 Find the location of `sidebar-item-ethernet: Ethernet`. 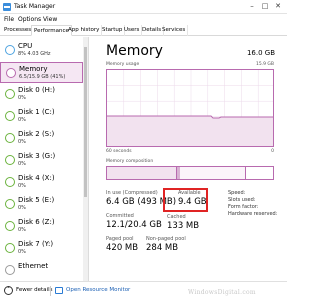

sidebar-item-ethernet: Ethernet is located at coordinates (41, 270).